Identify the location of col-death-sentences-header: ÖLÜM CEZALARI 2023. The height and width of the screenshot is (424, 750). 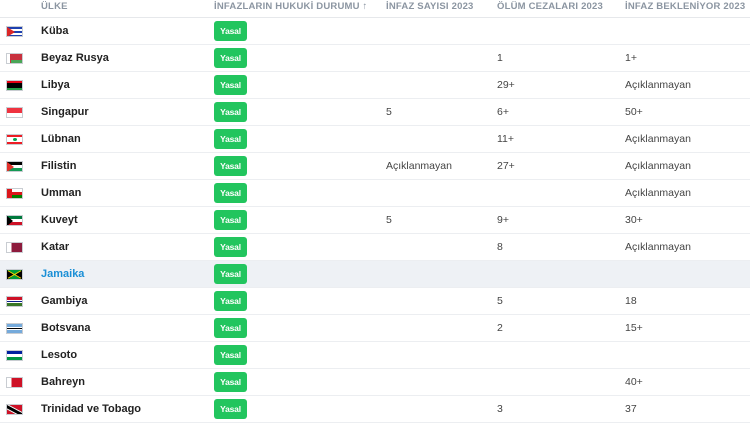
(550, 6).